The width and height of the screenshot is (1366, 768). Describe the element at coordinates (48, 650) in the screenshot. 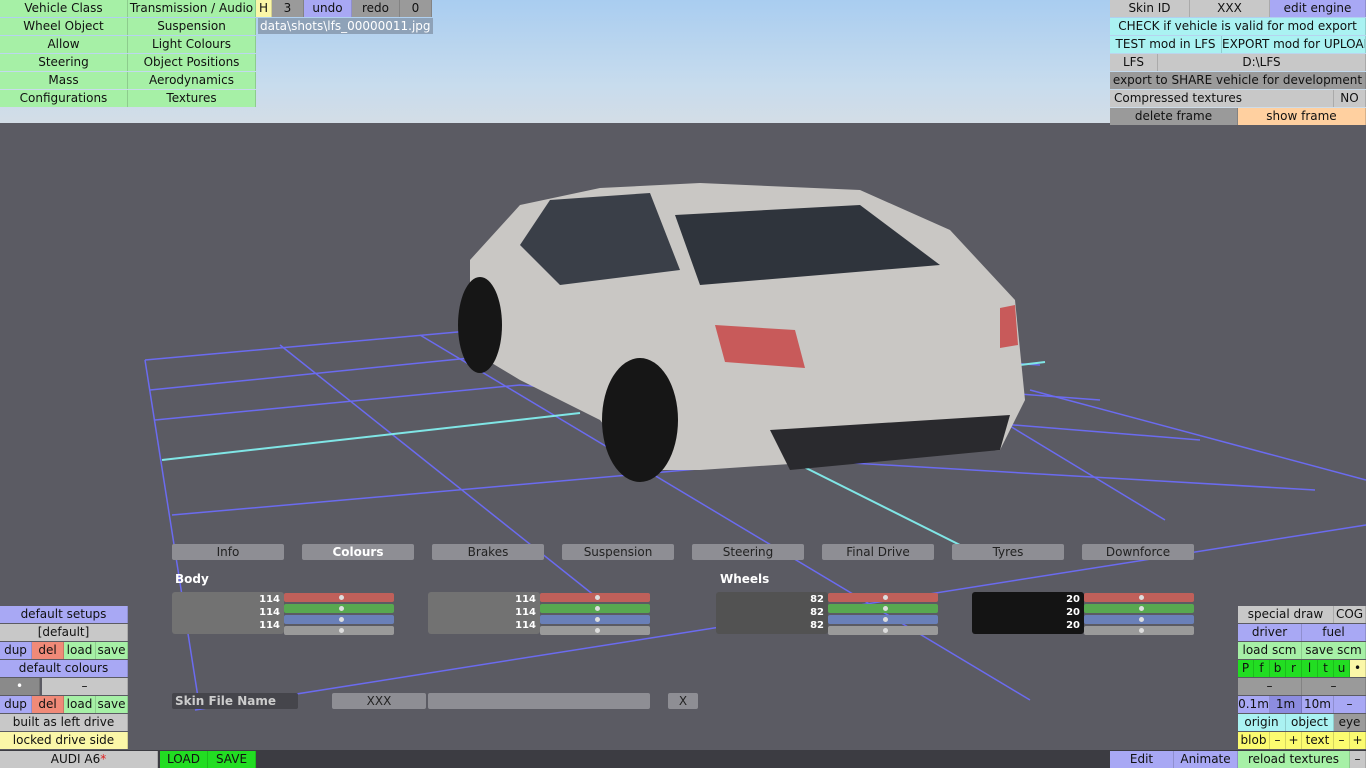

I see `del-setup-button: del` at that location.